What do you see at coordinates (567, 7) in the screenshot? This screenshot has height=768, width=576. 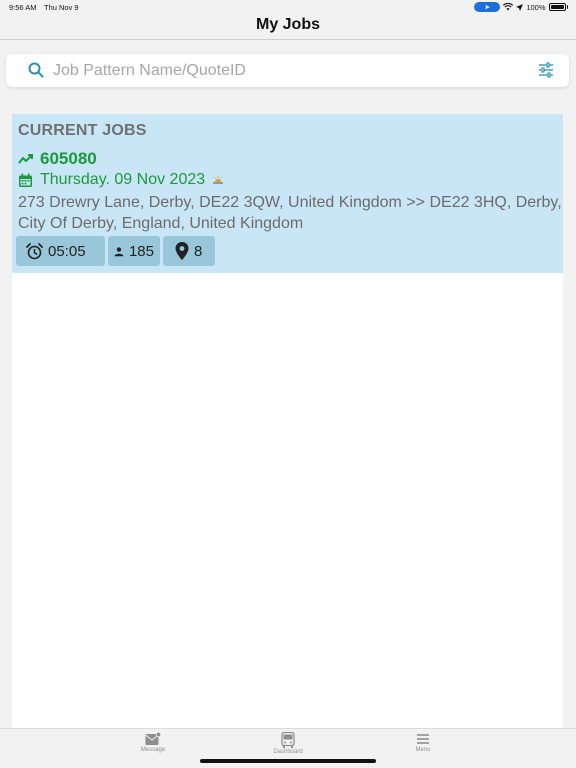 I see `battery-tip` at bounding box center [567, 7].